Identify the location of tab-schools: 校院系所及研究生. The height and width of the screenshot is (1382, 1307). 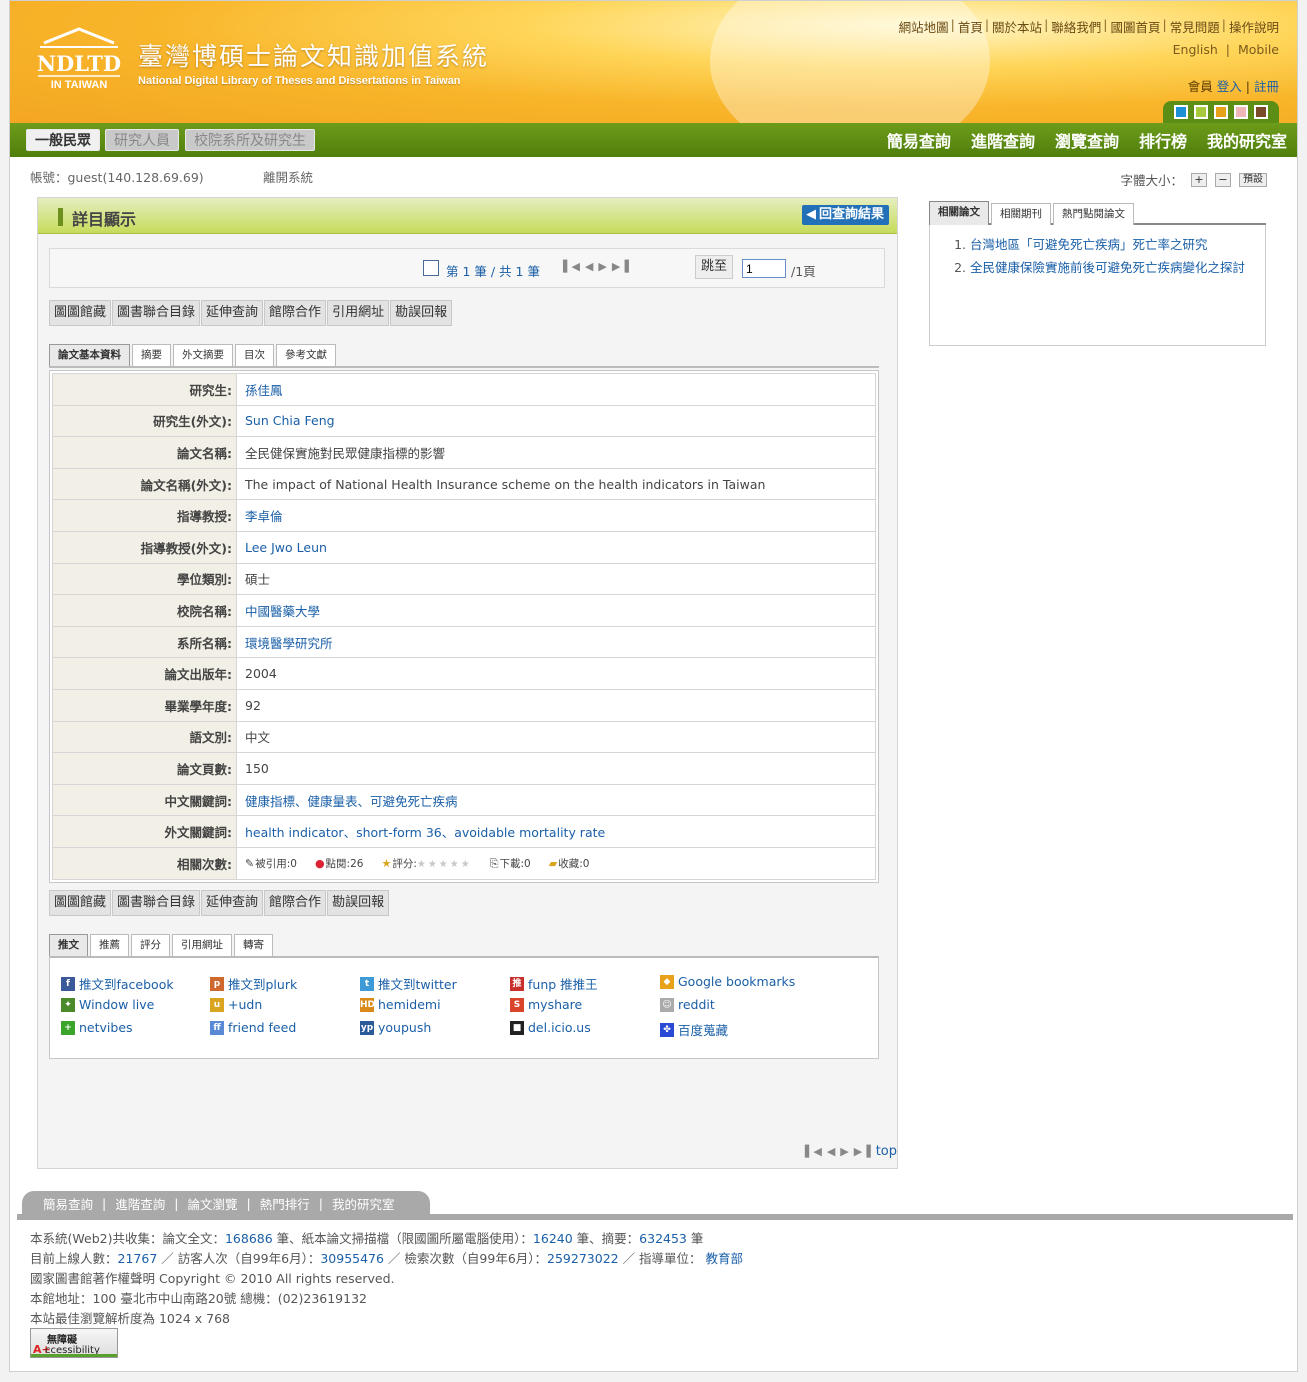
(250, 140).